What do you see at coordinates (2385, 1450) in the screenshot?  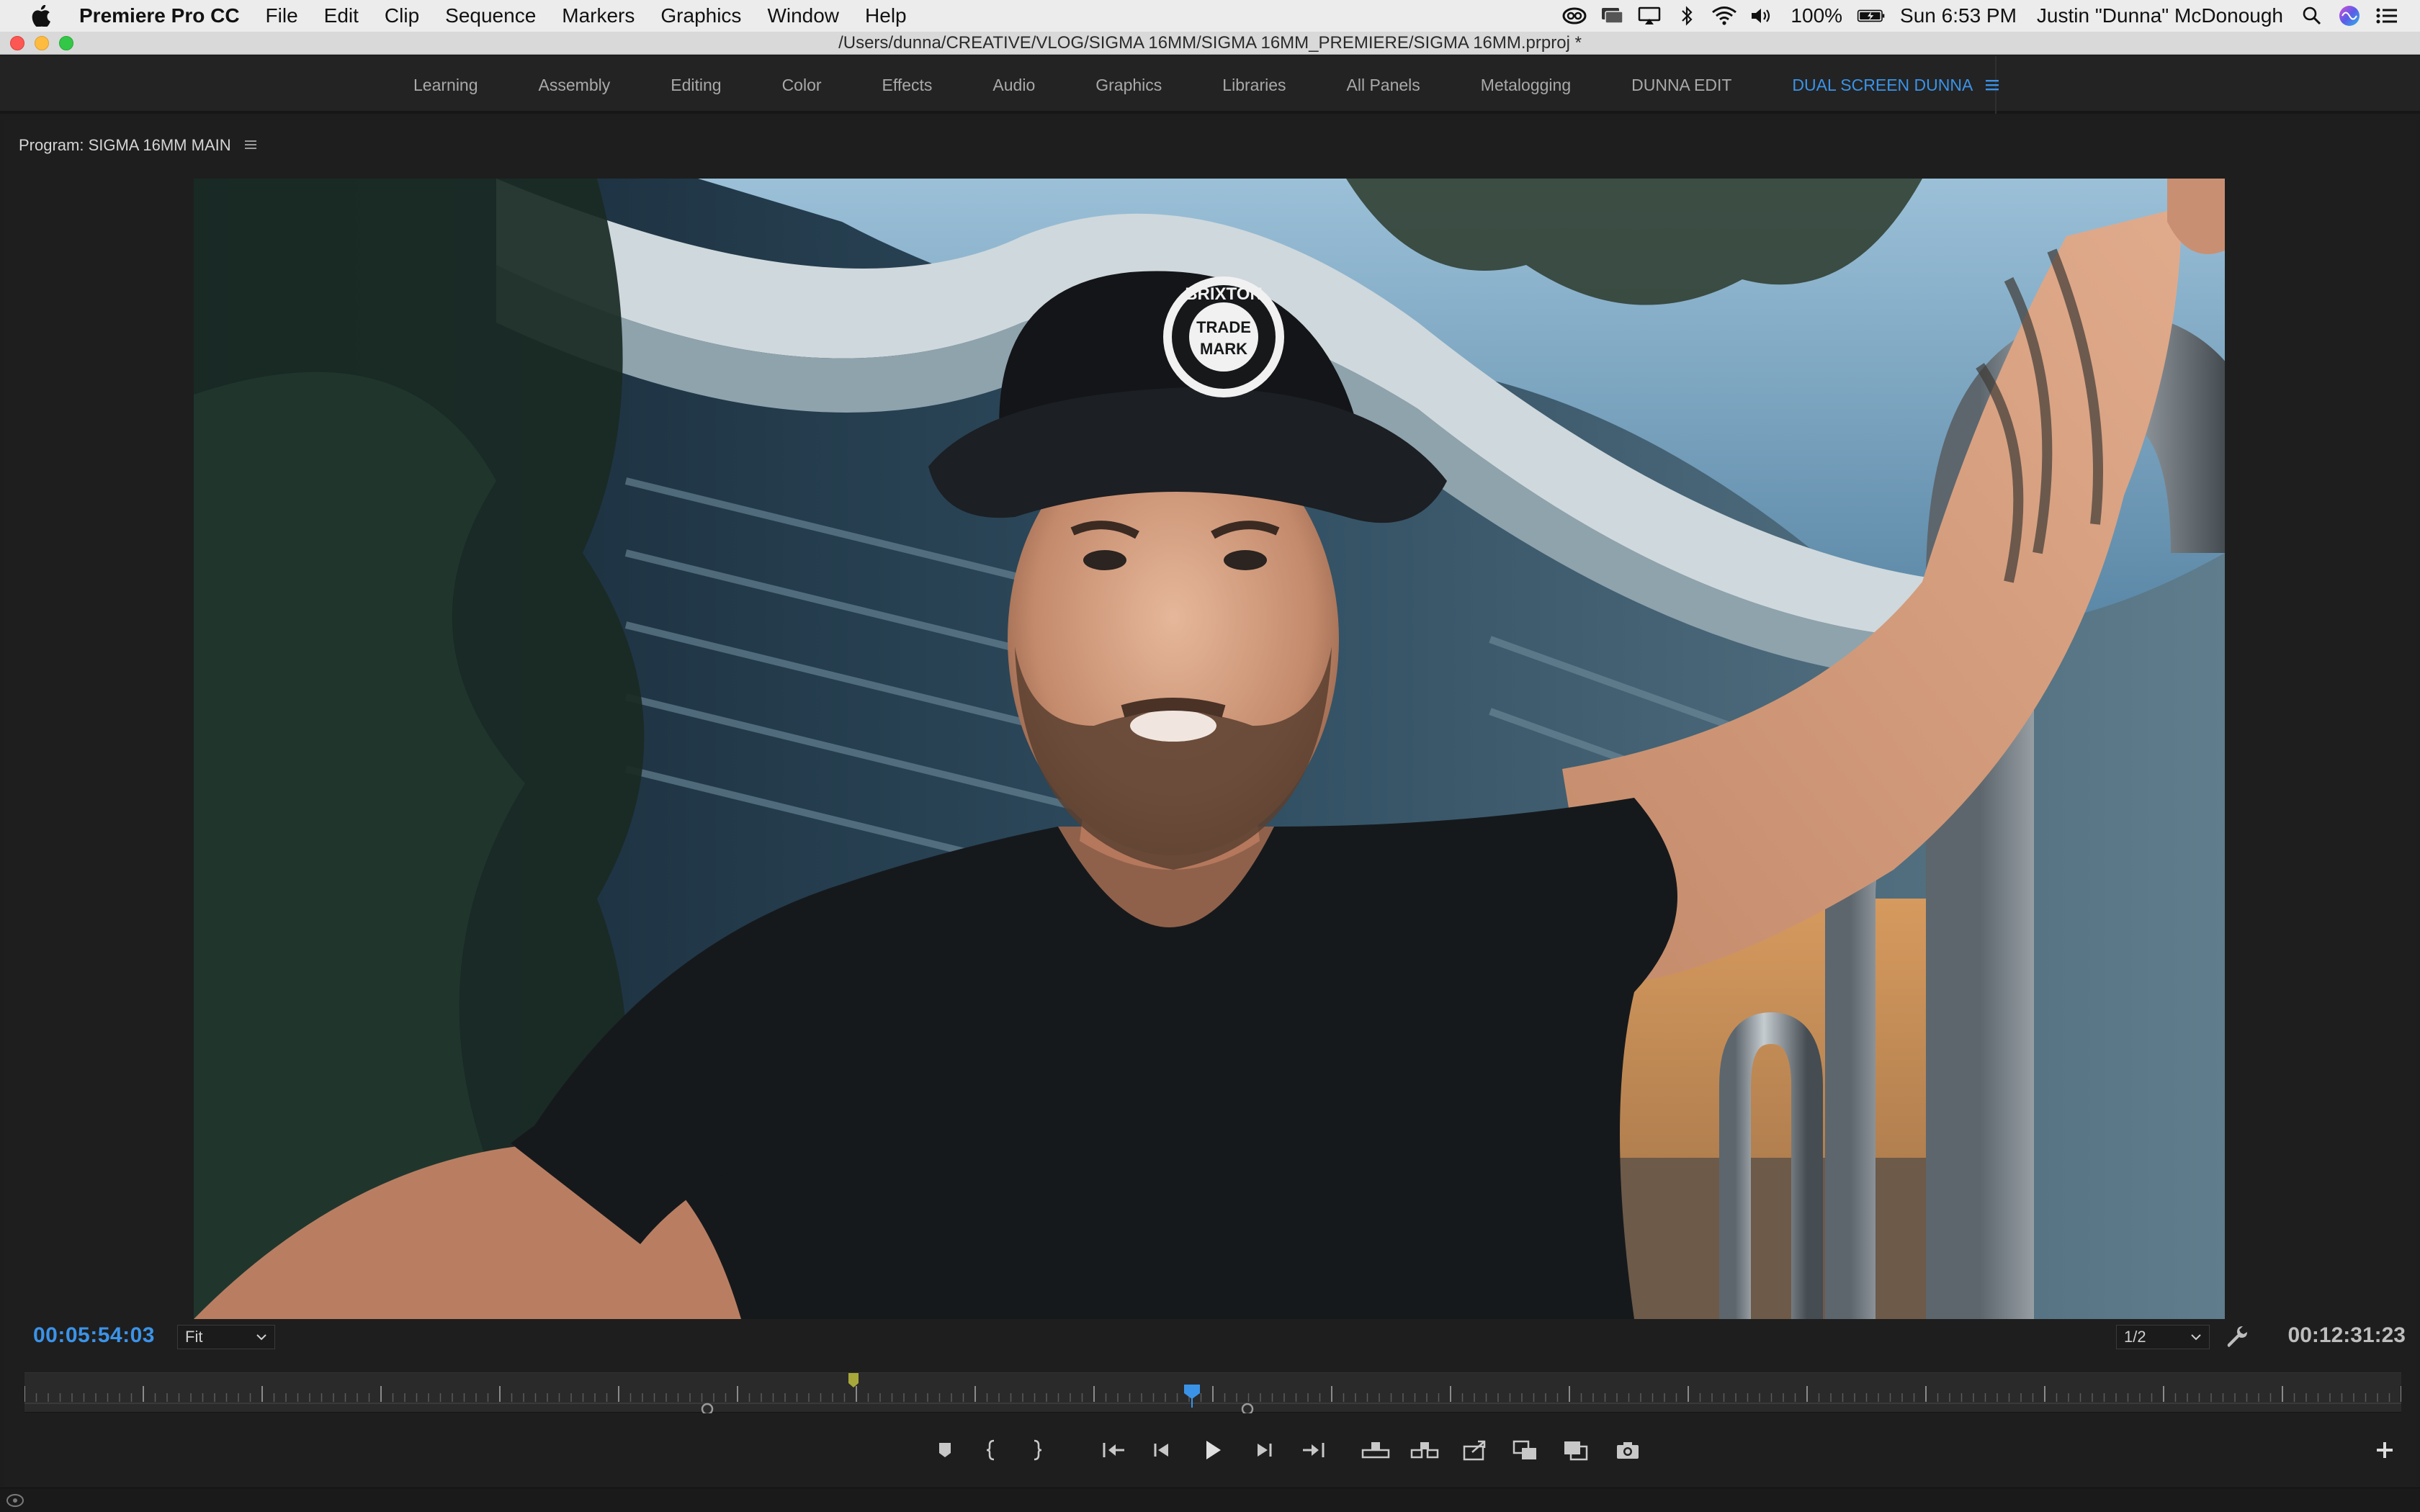 I see `button-editor-plus-icon` at bounding box center [2385, 1450].